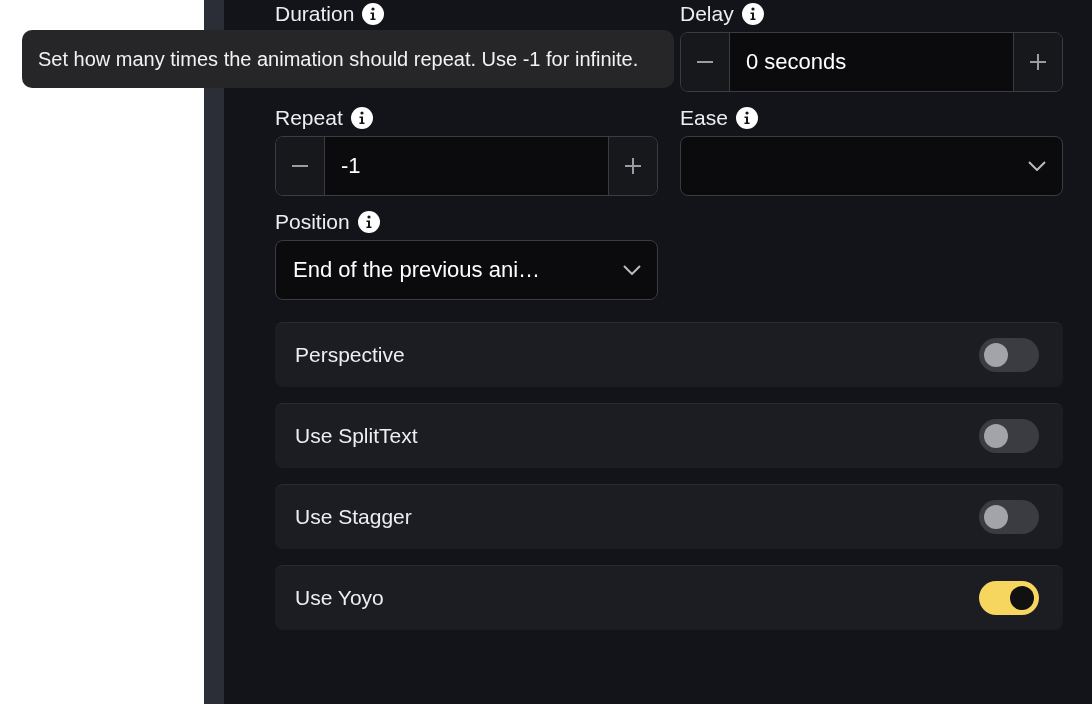  What do you see at coordinates (338, 59) in the screenshot?
I see `tooltip-text: Set how many times the animation should repeat. Use -1 for infinite.` at bounding box center [338, 59].